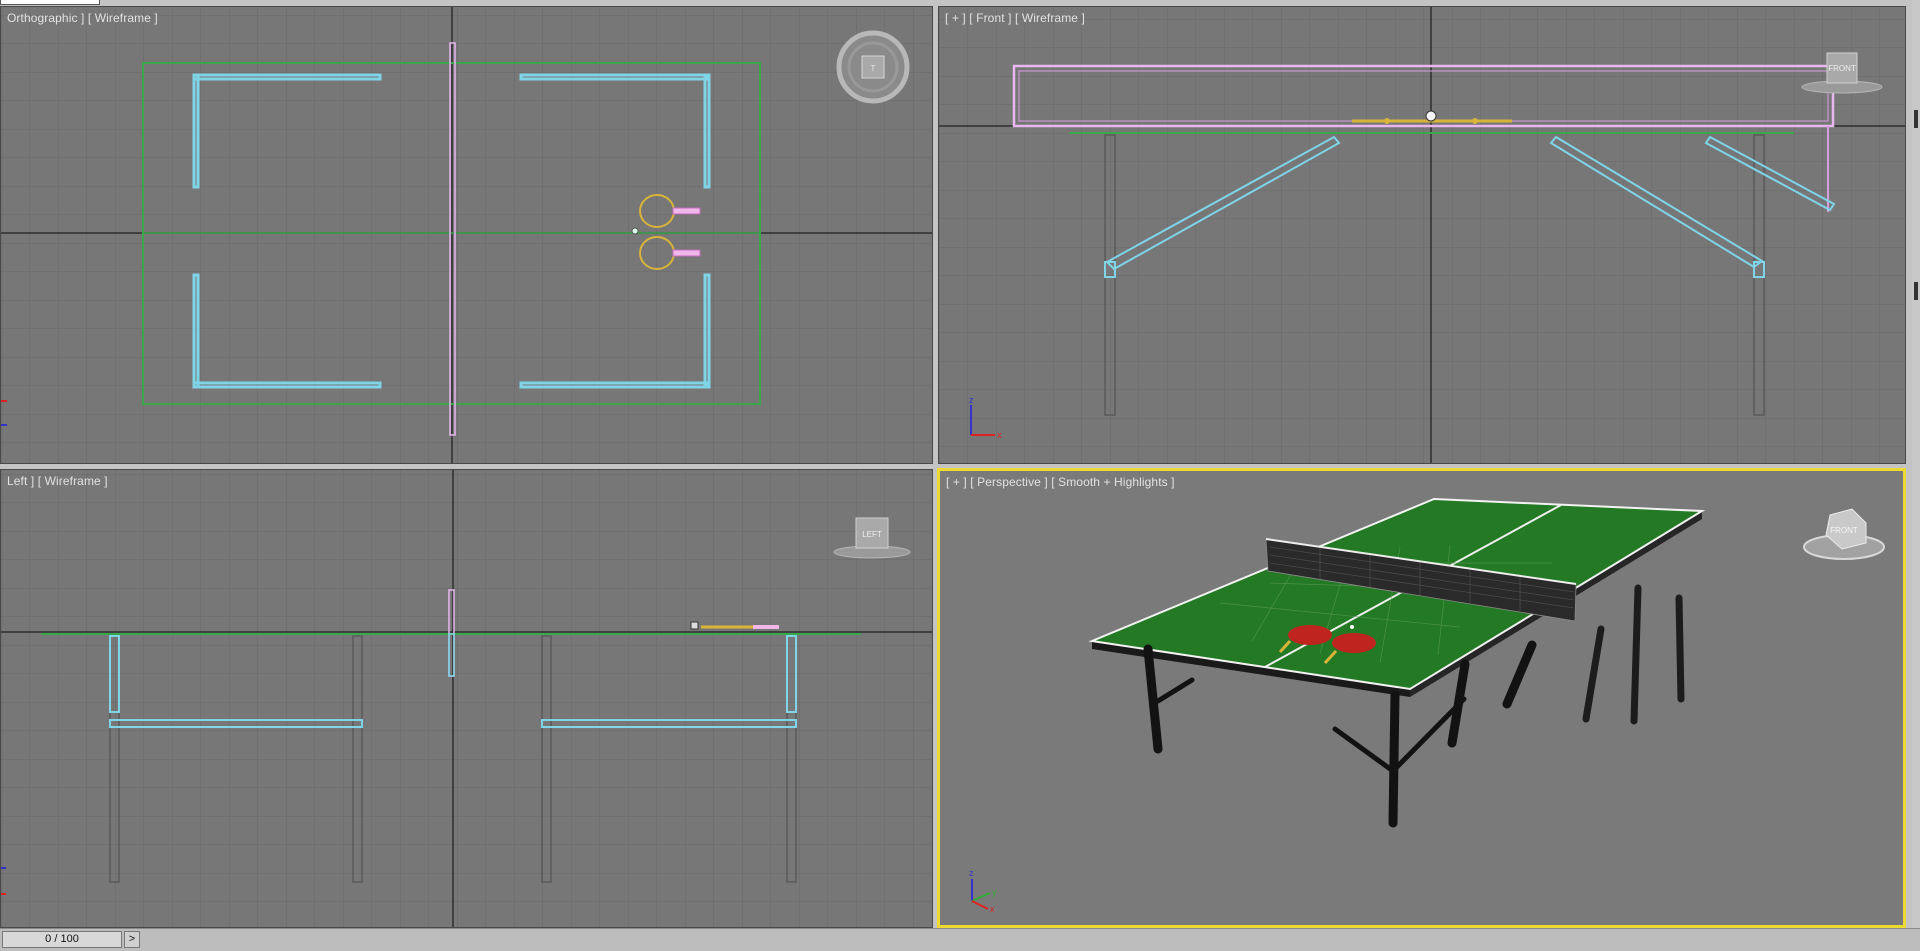  Describe the element at coordinates (50, 2) in the screenshot. I see `menu-tab-stub` at that location.